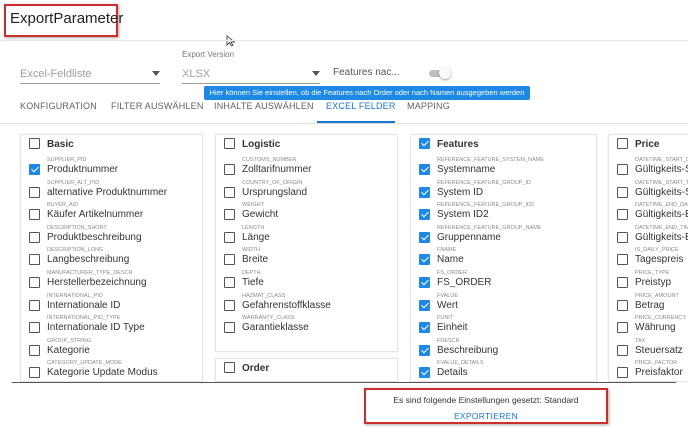  Describe the element at coordinates (660, 318) in the screenshot. I see `field-code: PRICE_CURRENCY` at that location.